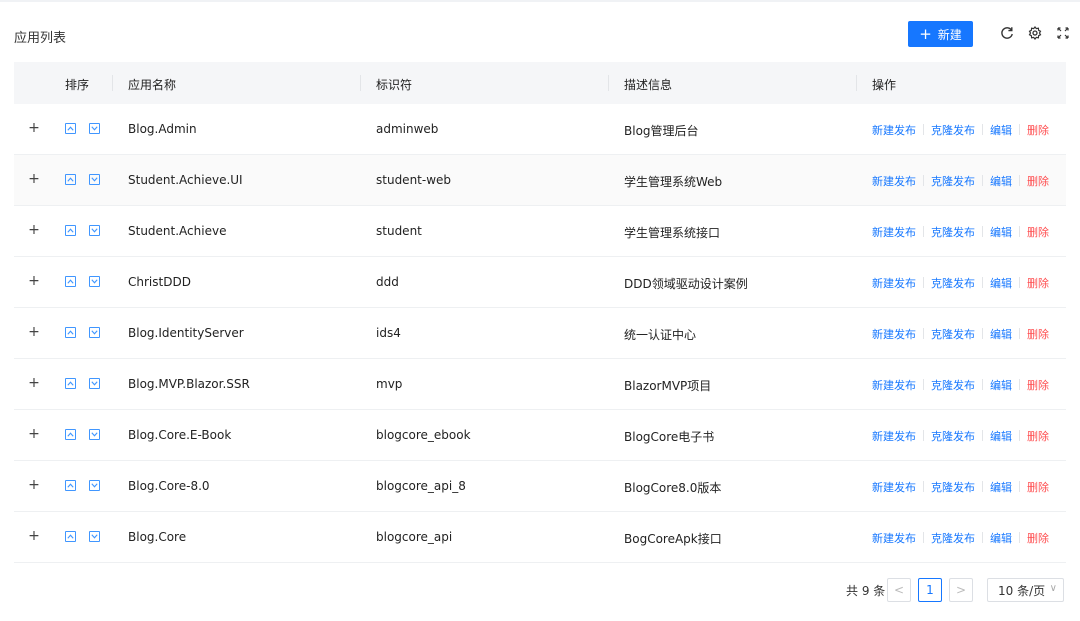  Describe the element at coordinates (940, 34) in the screenshot. I see `new-button: + 新建` at that location.